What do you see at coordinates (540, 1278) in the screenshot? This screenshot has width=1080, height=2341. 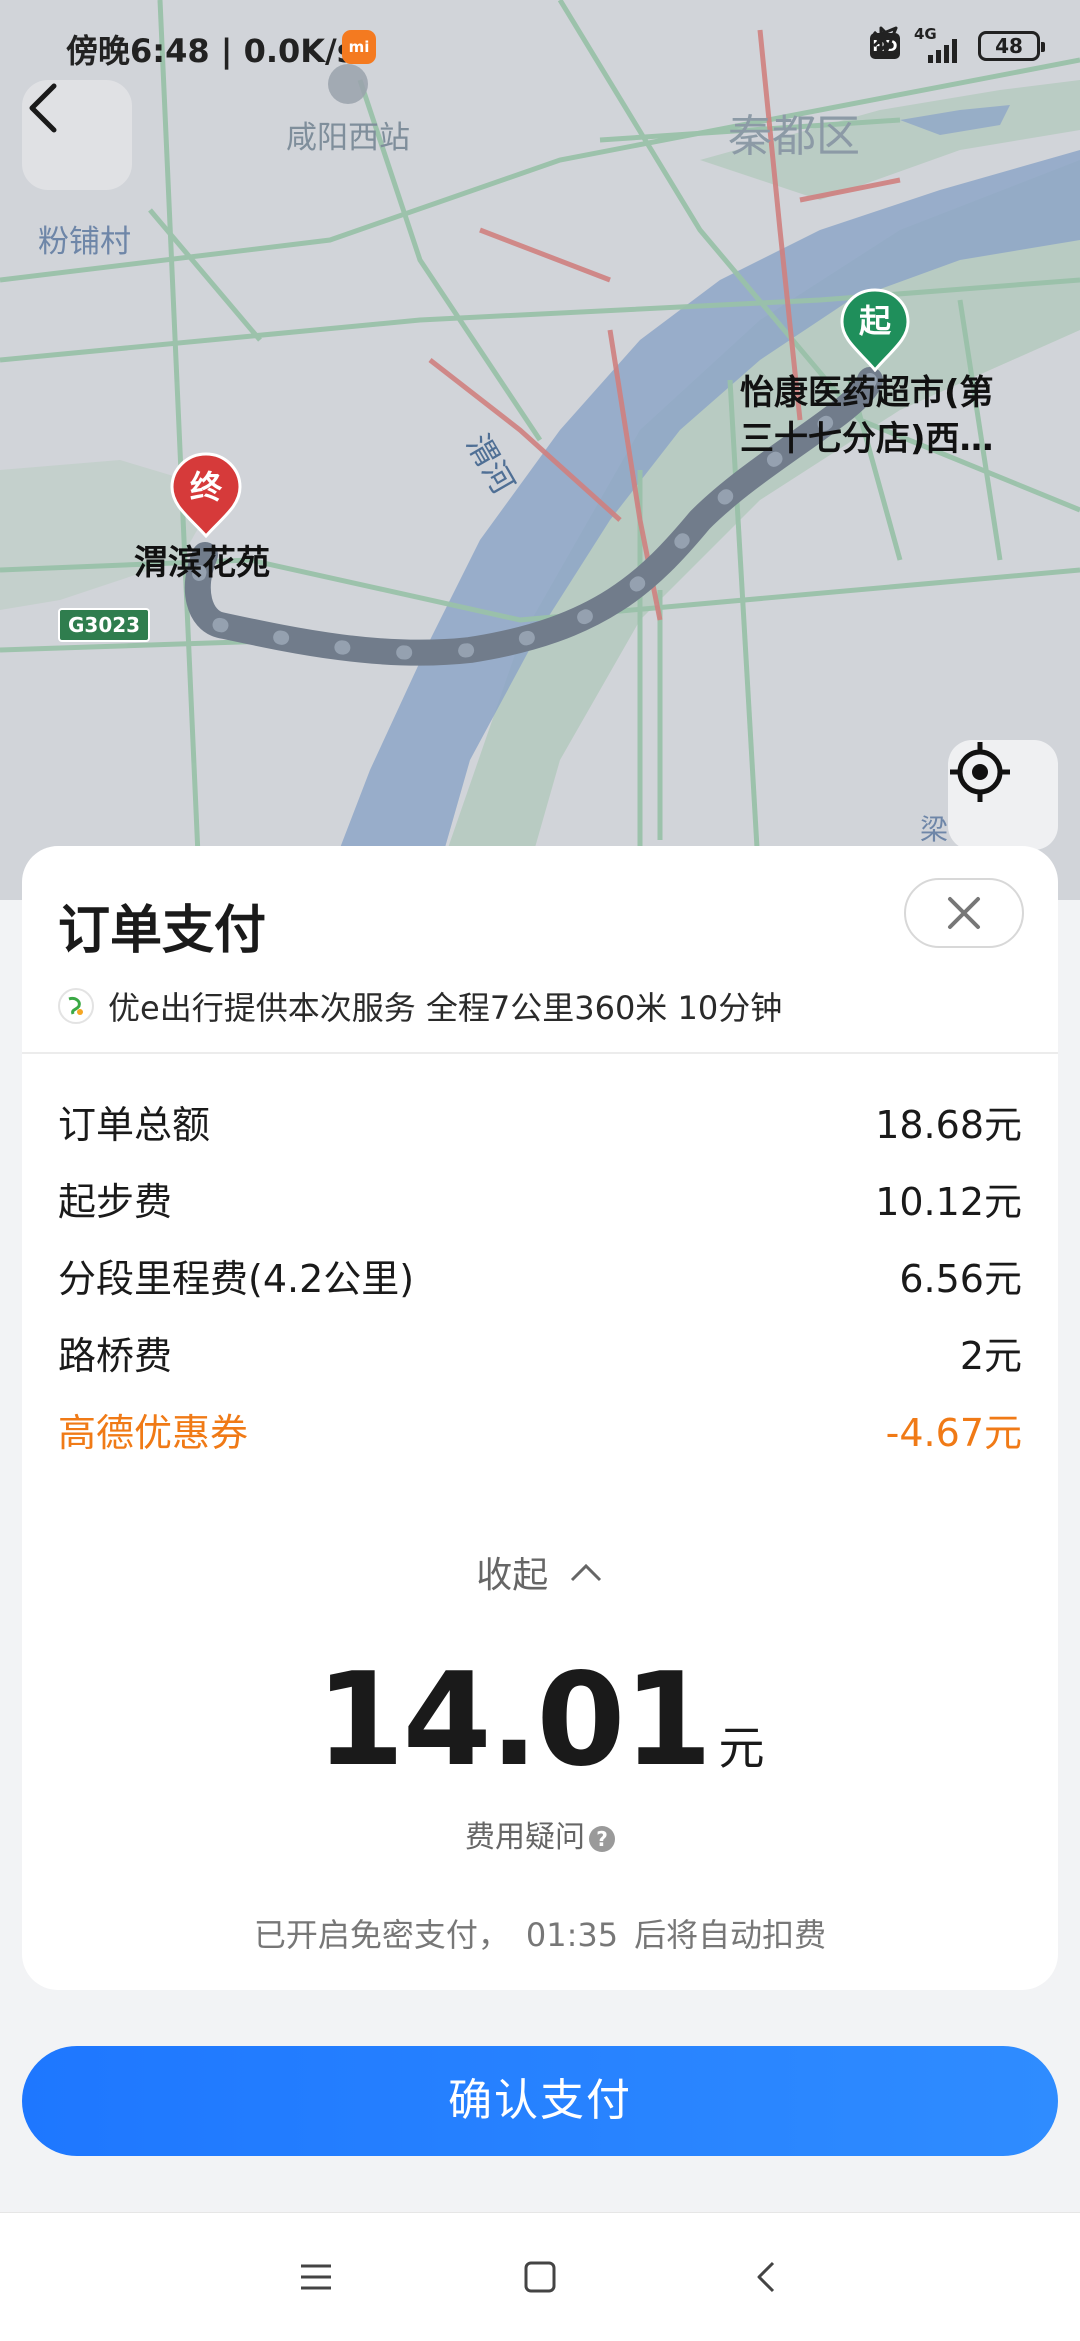 I see `fee-row-mileage: 分段里程费(4.2公里) 6.56元` at bounding box center [540, 1278].